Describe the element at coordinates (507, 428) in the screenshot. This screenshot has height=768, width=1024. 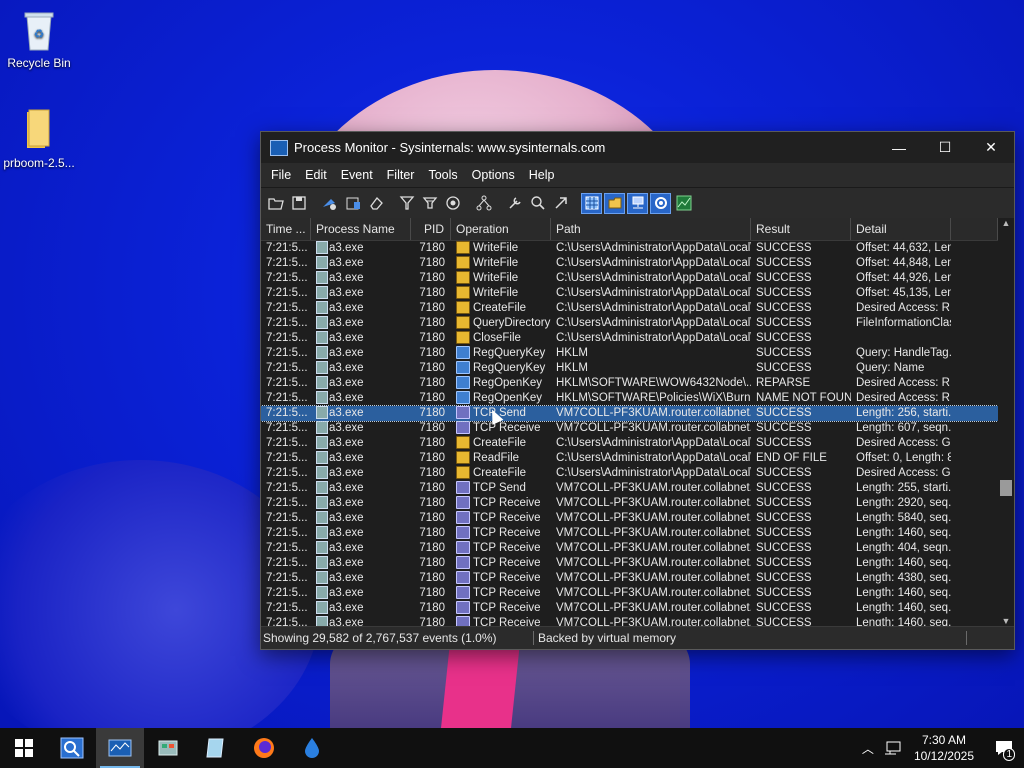
I see `operation-text: TCP Receive` at that location.